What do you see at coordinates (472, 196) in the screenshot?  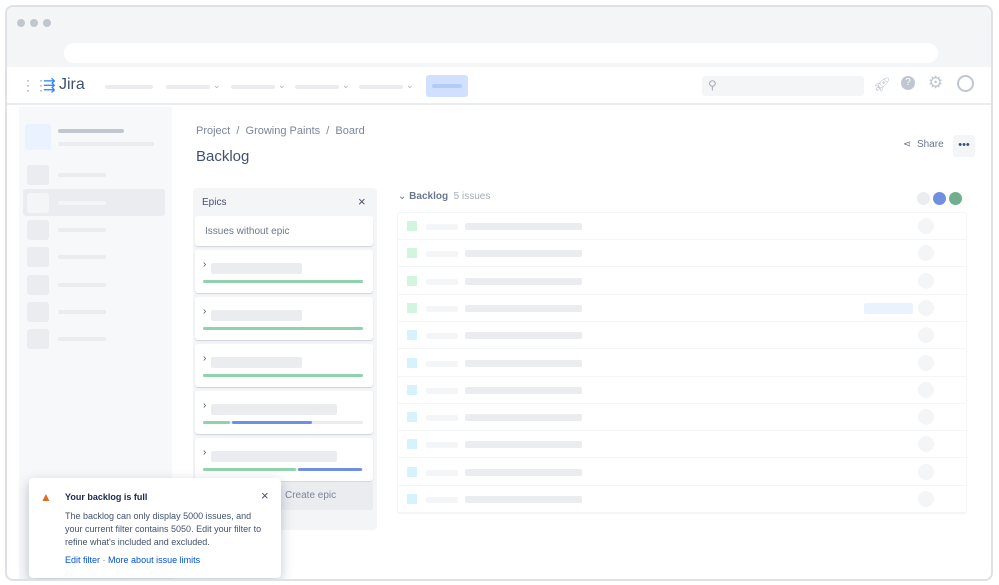 I see `issue-count: 5 issues` at bounding box center [472, 196].